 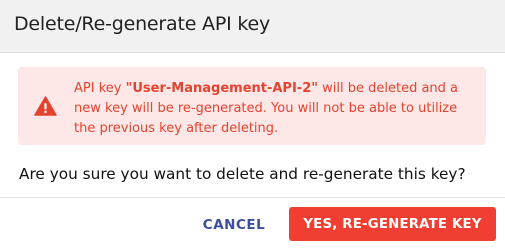 What do you see at coordinates (252, 197) in the screenshot?
I see `footer-divider` at bounding box center [252, 197].